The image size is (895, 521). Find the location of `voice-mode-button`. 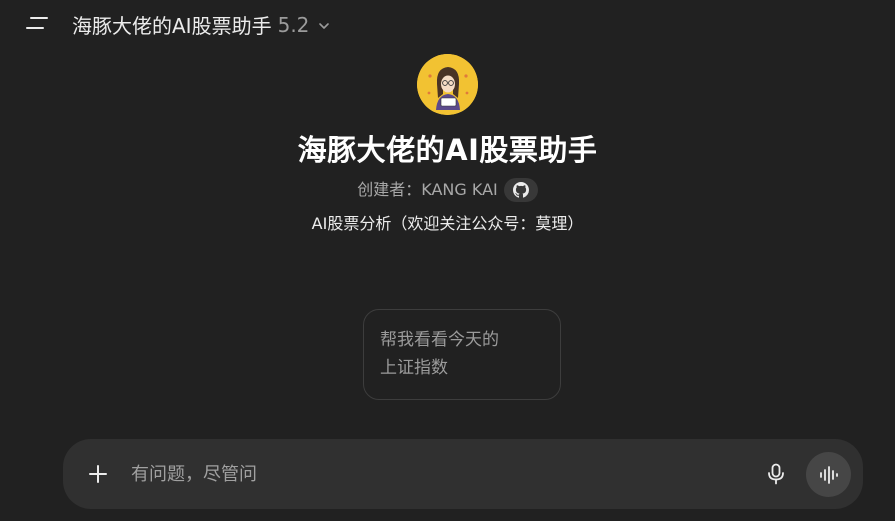

voice-mode-button is located at coordinates (828, 474).